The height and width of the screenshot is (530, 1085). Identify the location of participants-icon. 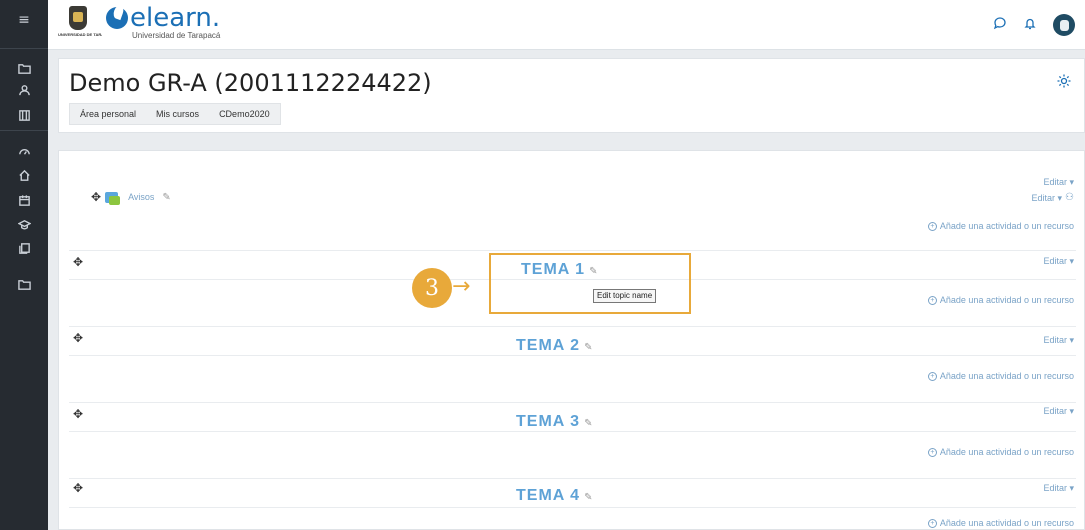
(24, 90).